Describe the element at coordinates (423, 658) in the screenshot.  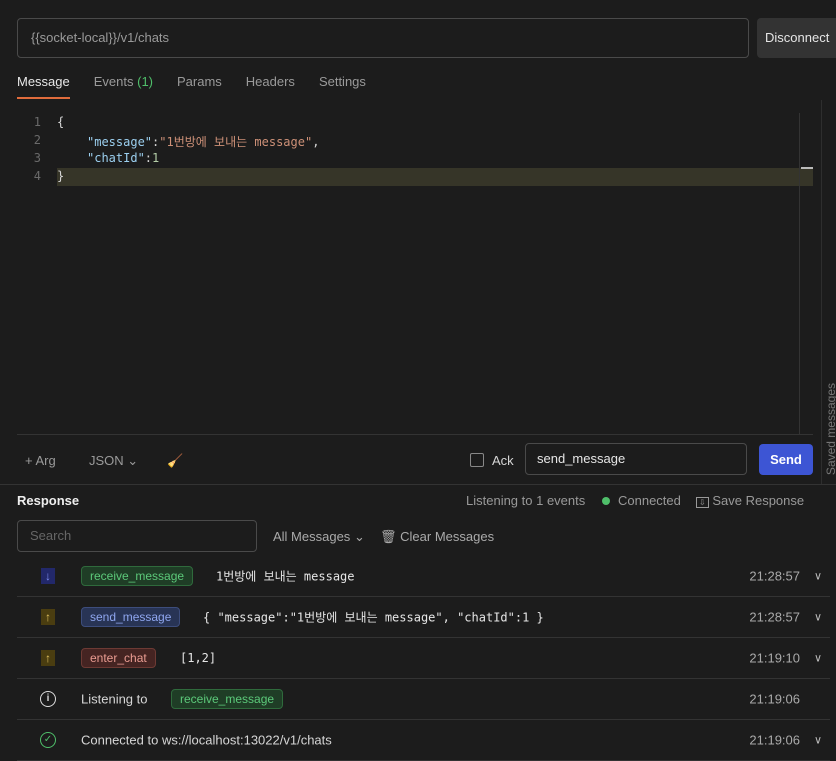
I see `message-row: ↑ enter_chat [1,2] 21:19:10 ∨` at that location.